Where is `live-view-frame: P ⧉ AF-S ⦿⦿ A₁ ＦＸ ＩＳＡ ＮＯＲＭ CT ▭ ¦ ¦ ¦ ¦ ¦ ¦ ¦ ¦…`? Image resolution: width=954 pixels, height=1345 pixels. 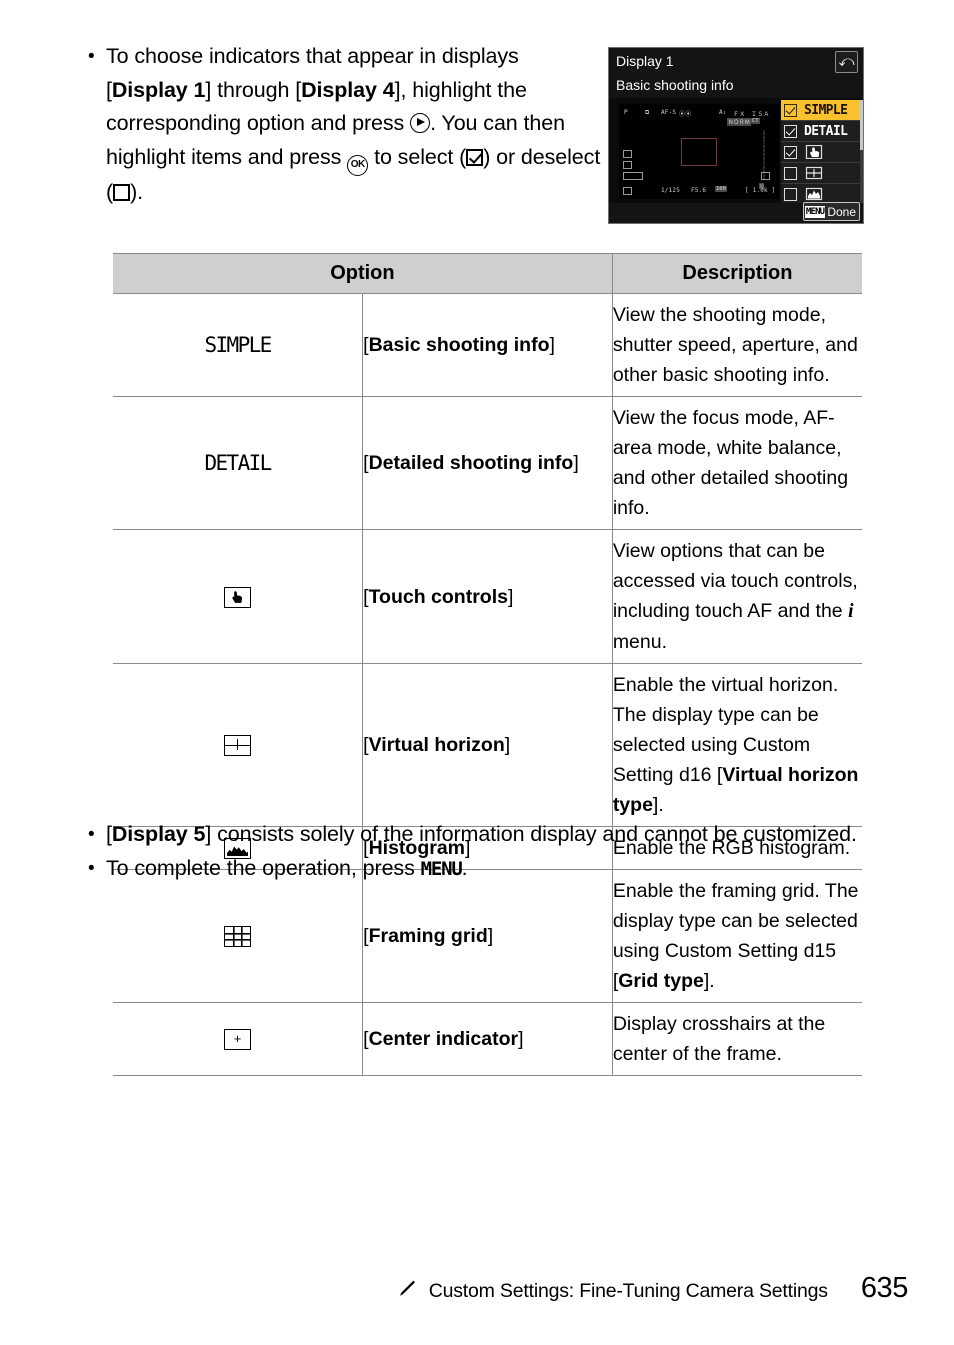 live-view-frame: P ⧉ AF-S ⦿⦿ A₁ ＦＸ ＩＳＡ ＮＯＲＭ CT ▭ ¦ ¦ ¦ ¦ ¦ ¦ ¦ ¦… is located at coordinates (699, 151).